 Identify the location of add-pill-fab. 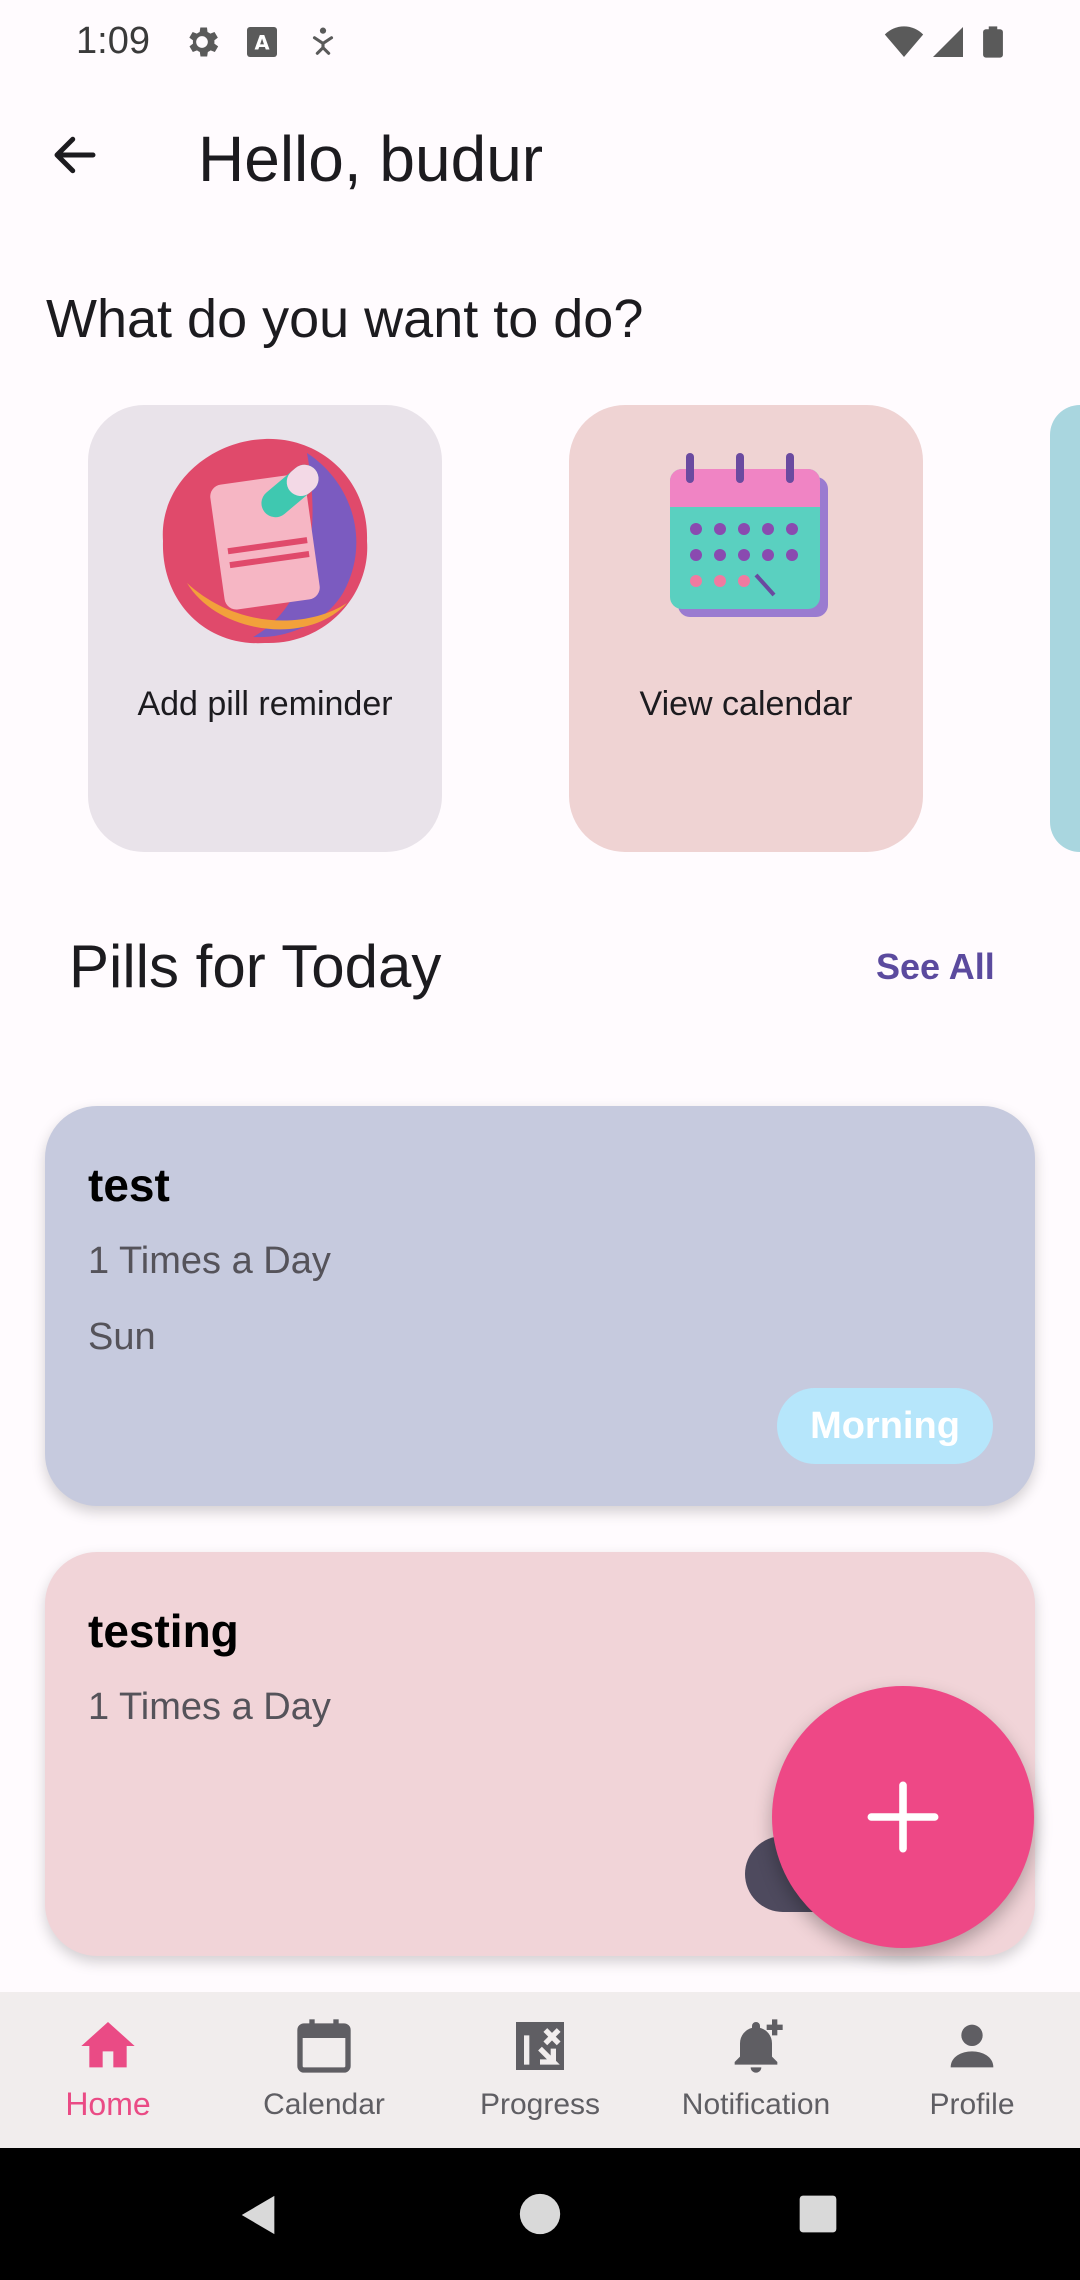
(903, 1817).